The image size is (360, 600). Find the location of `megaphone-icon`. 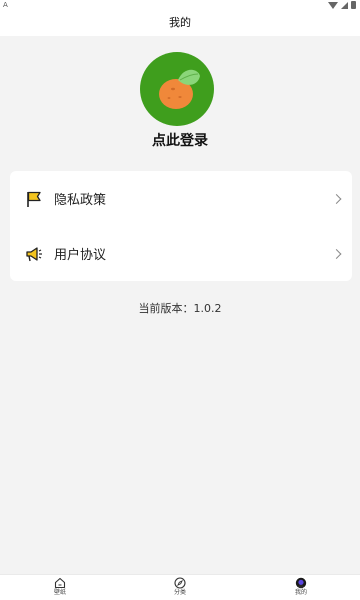

megaphone-icon is located at coordinates (34, 254).